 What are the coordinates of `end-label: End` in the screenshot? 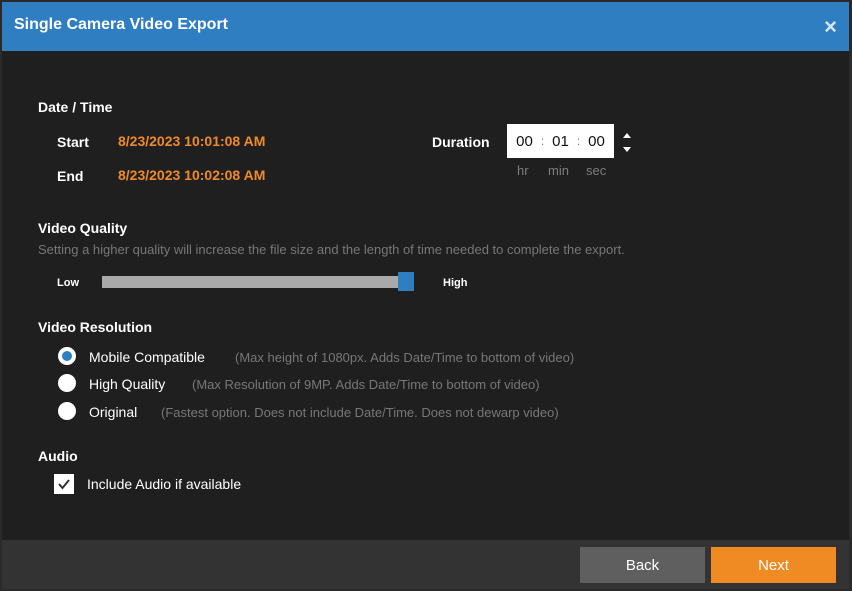 It's located at (70, 176).